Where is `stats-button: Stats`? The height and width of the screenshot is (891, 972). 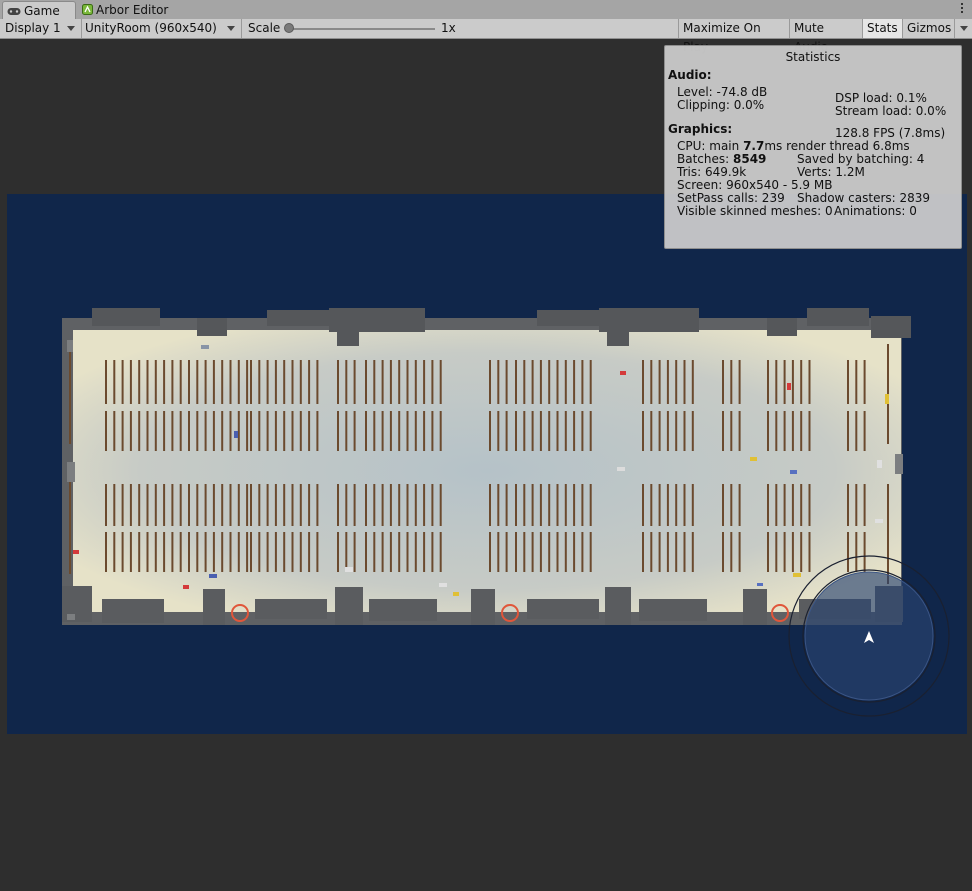
stats-button: Stats is located at coordinates (882, 28).